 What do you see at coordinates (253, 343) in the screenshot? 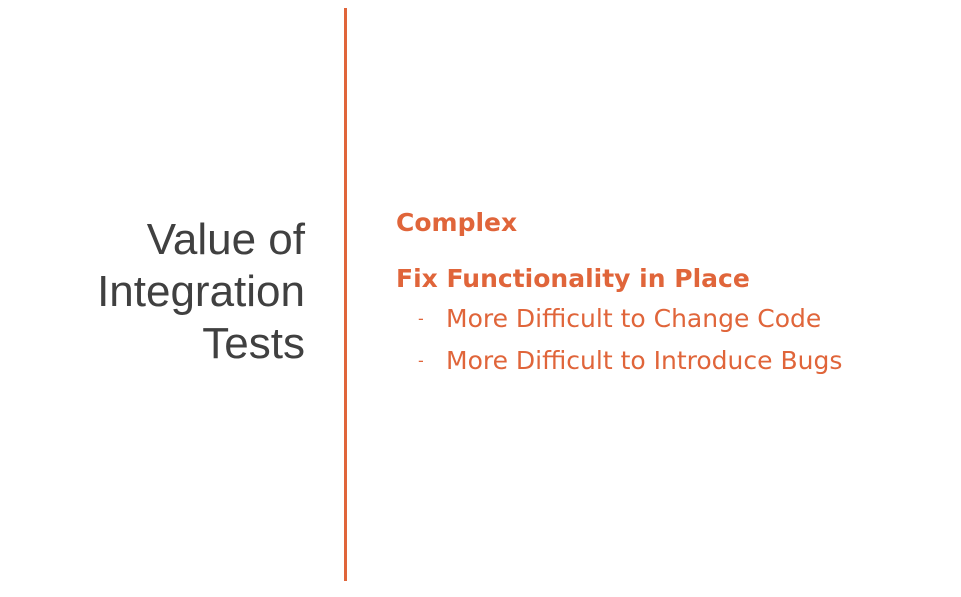
I see `slide-title-line-3: Tests` at bounding box center [253, 343].